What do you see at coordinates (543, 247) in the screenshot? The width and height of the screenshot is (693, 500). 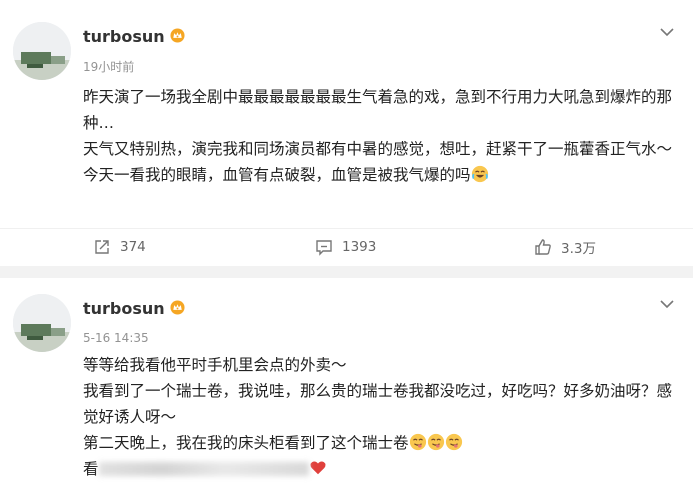 I see `thumbs-up-icon` at bounding box center [543, 247].